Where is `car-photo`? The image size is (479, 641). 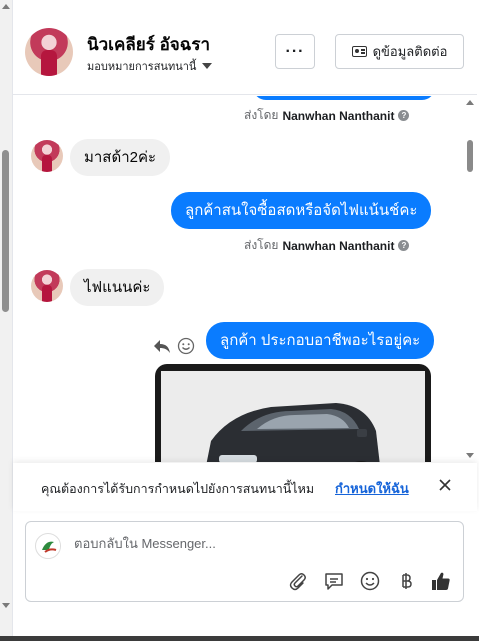 car-photo is located at coordinates (293, 416).